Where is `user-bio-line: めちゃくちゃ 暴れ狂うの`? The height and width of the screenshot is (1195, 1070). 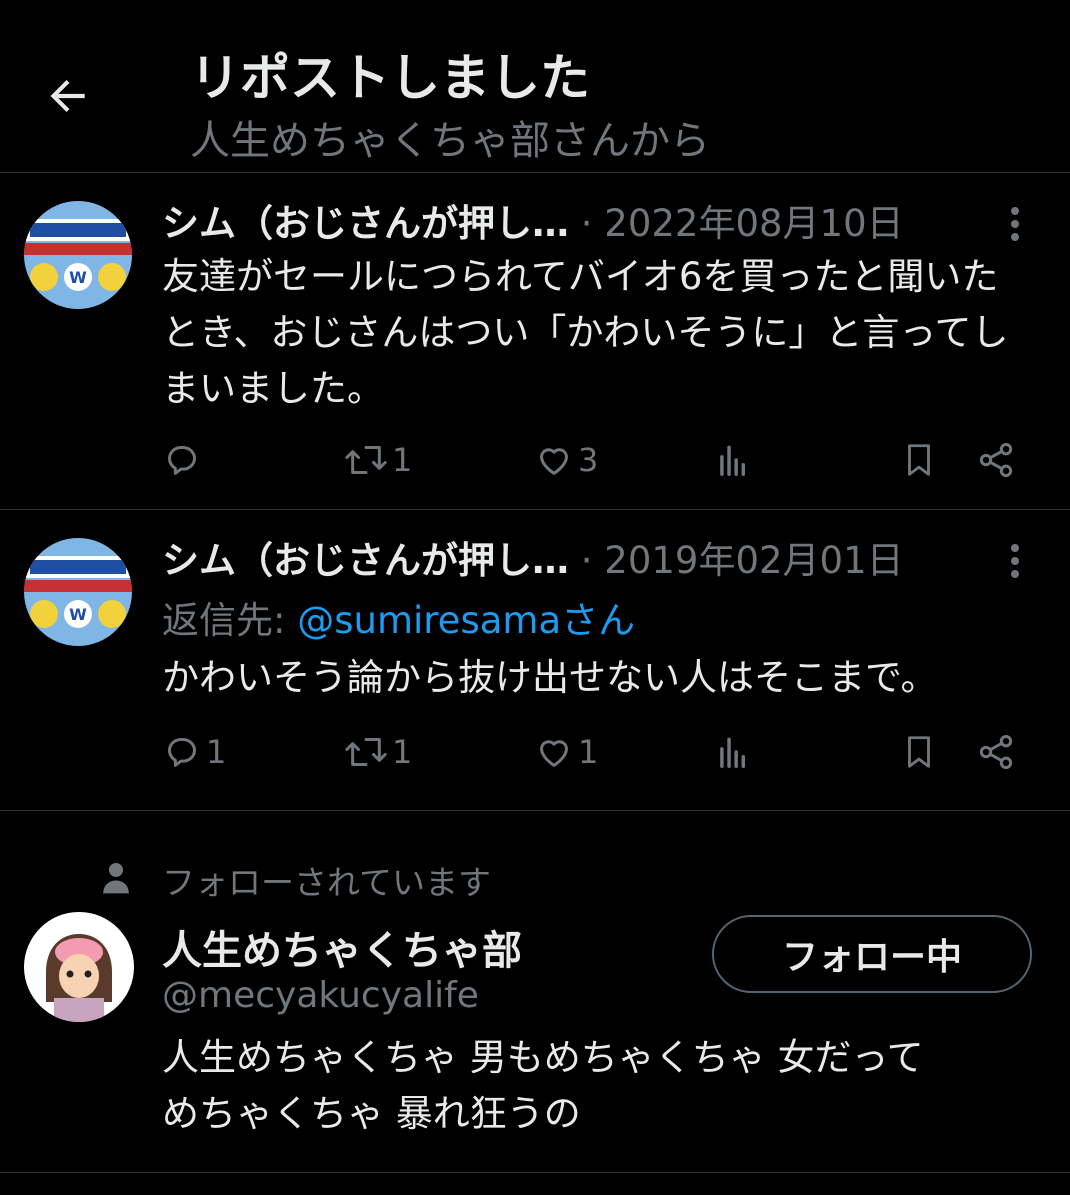 user-bio-line: めちゃくちゃ 暴れ狂うの is located at coordinates (371, 1113).